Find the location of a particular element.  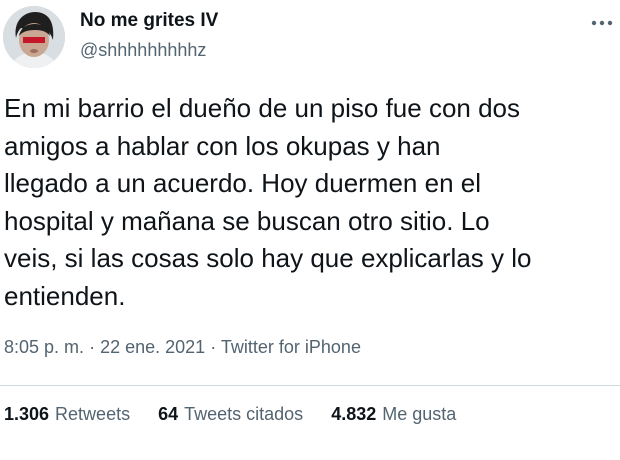

likes-stat: 4.832 Me gusta is located at coordinates (393, 414).